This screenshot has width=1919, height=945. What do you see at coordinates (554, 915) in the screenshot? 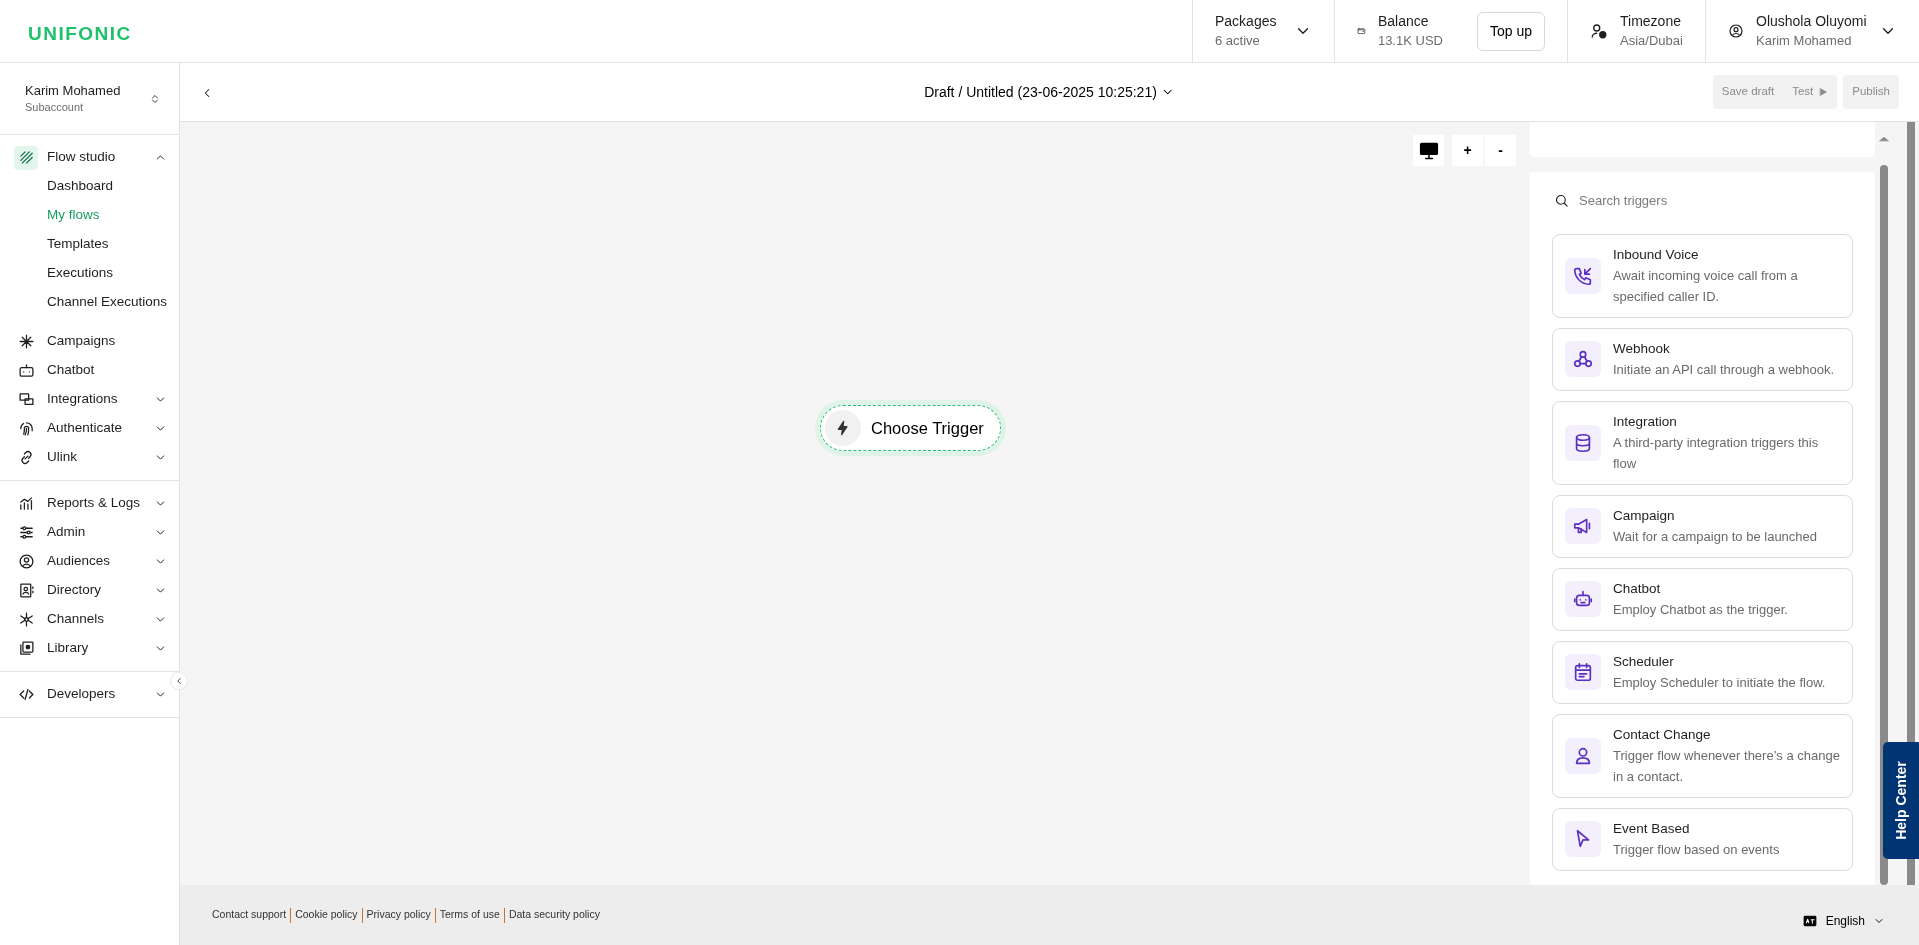
I see `footer-link: Data security policy` at bounding box center [554, 915].